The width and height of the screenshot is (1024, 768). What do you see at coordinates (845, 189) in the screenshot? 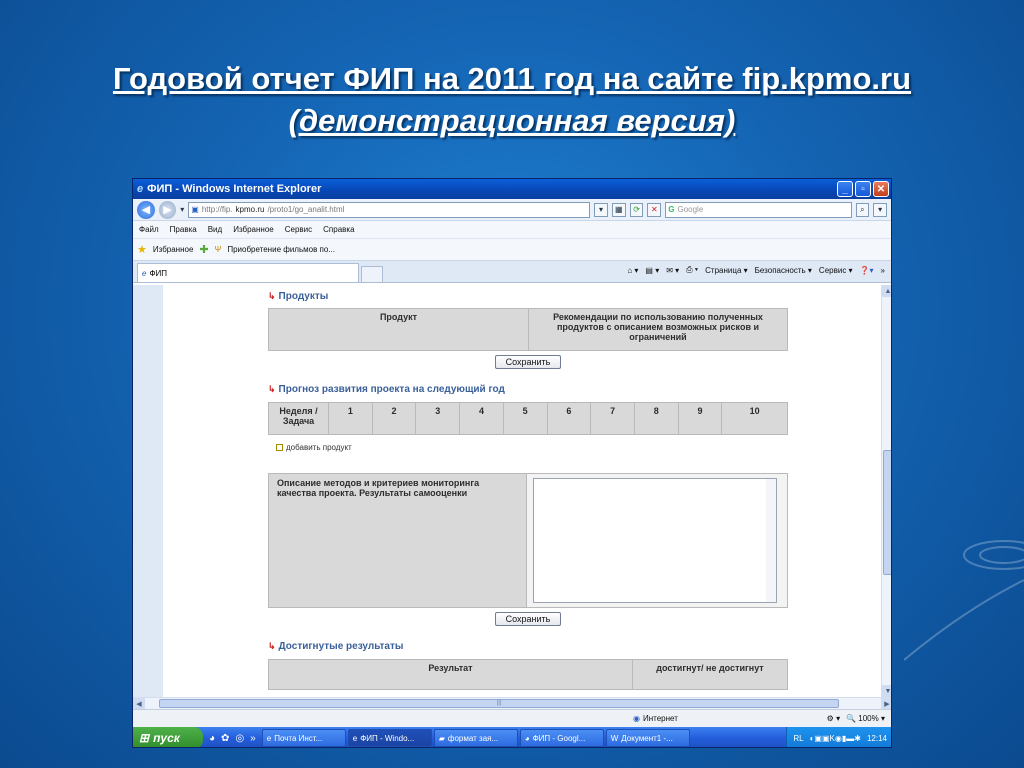
I see `minimize-button: _` at bounding box center [845, 189].